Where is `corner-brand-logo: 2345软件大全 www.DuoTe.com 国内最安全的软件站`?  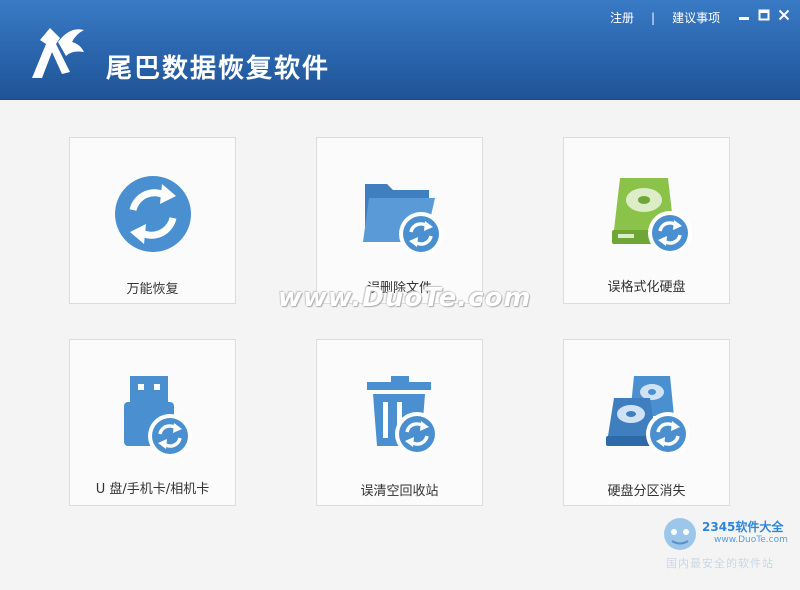
corner-brand-logo: 2345软件大全 www.DuoTe.com 国内最安全的软件站 is located at coordinates (730, 551).